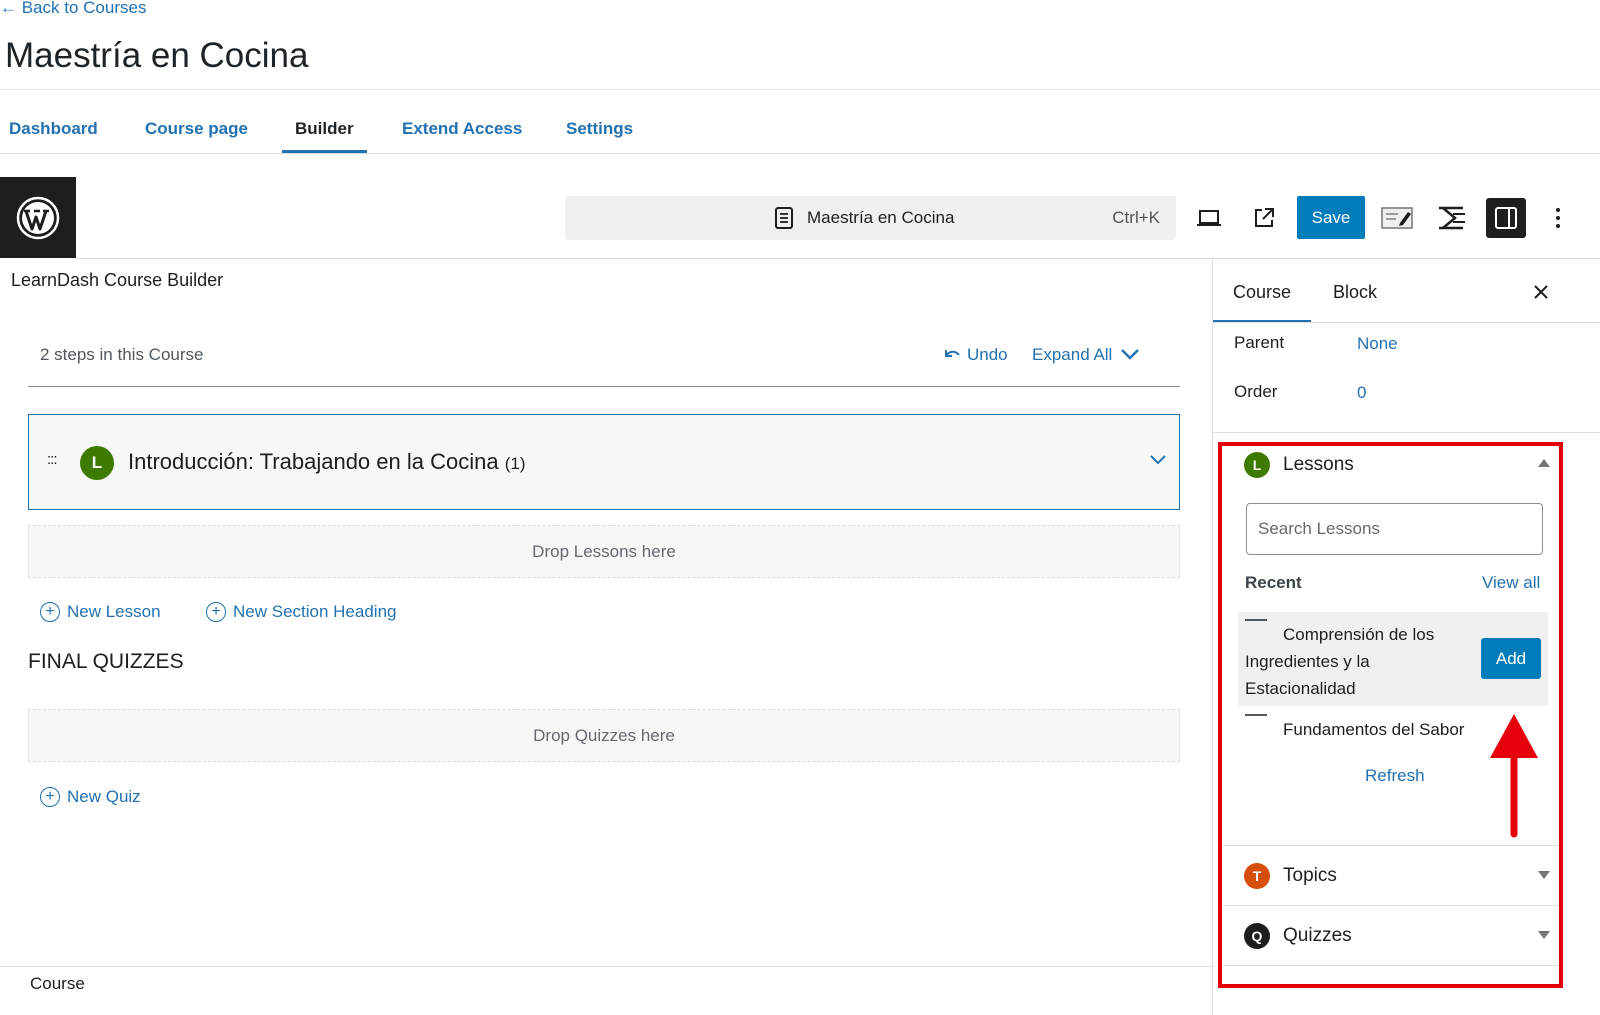  What do you see at coordinates (1541, 292) in the screenshot?
I see `close-icon` at bounding box center [1541, 292].